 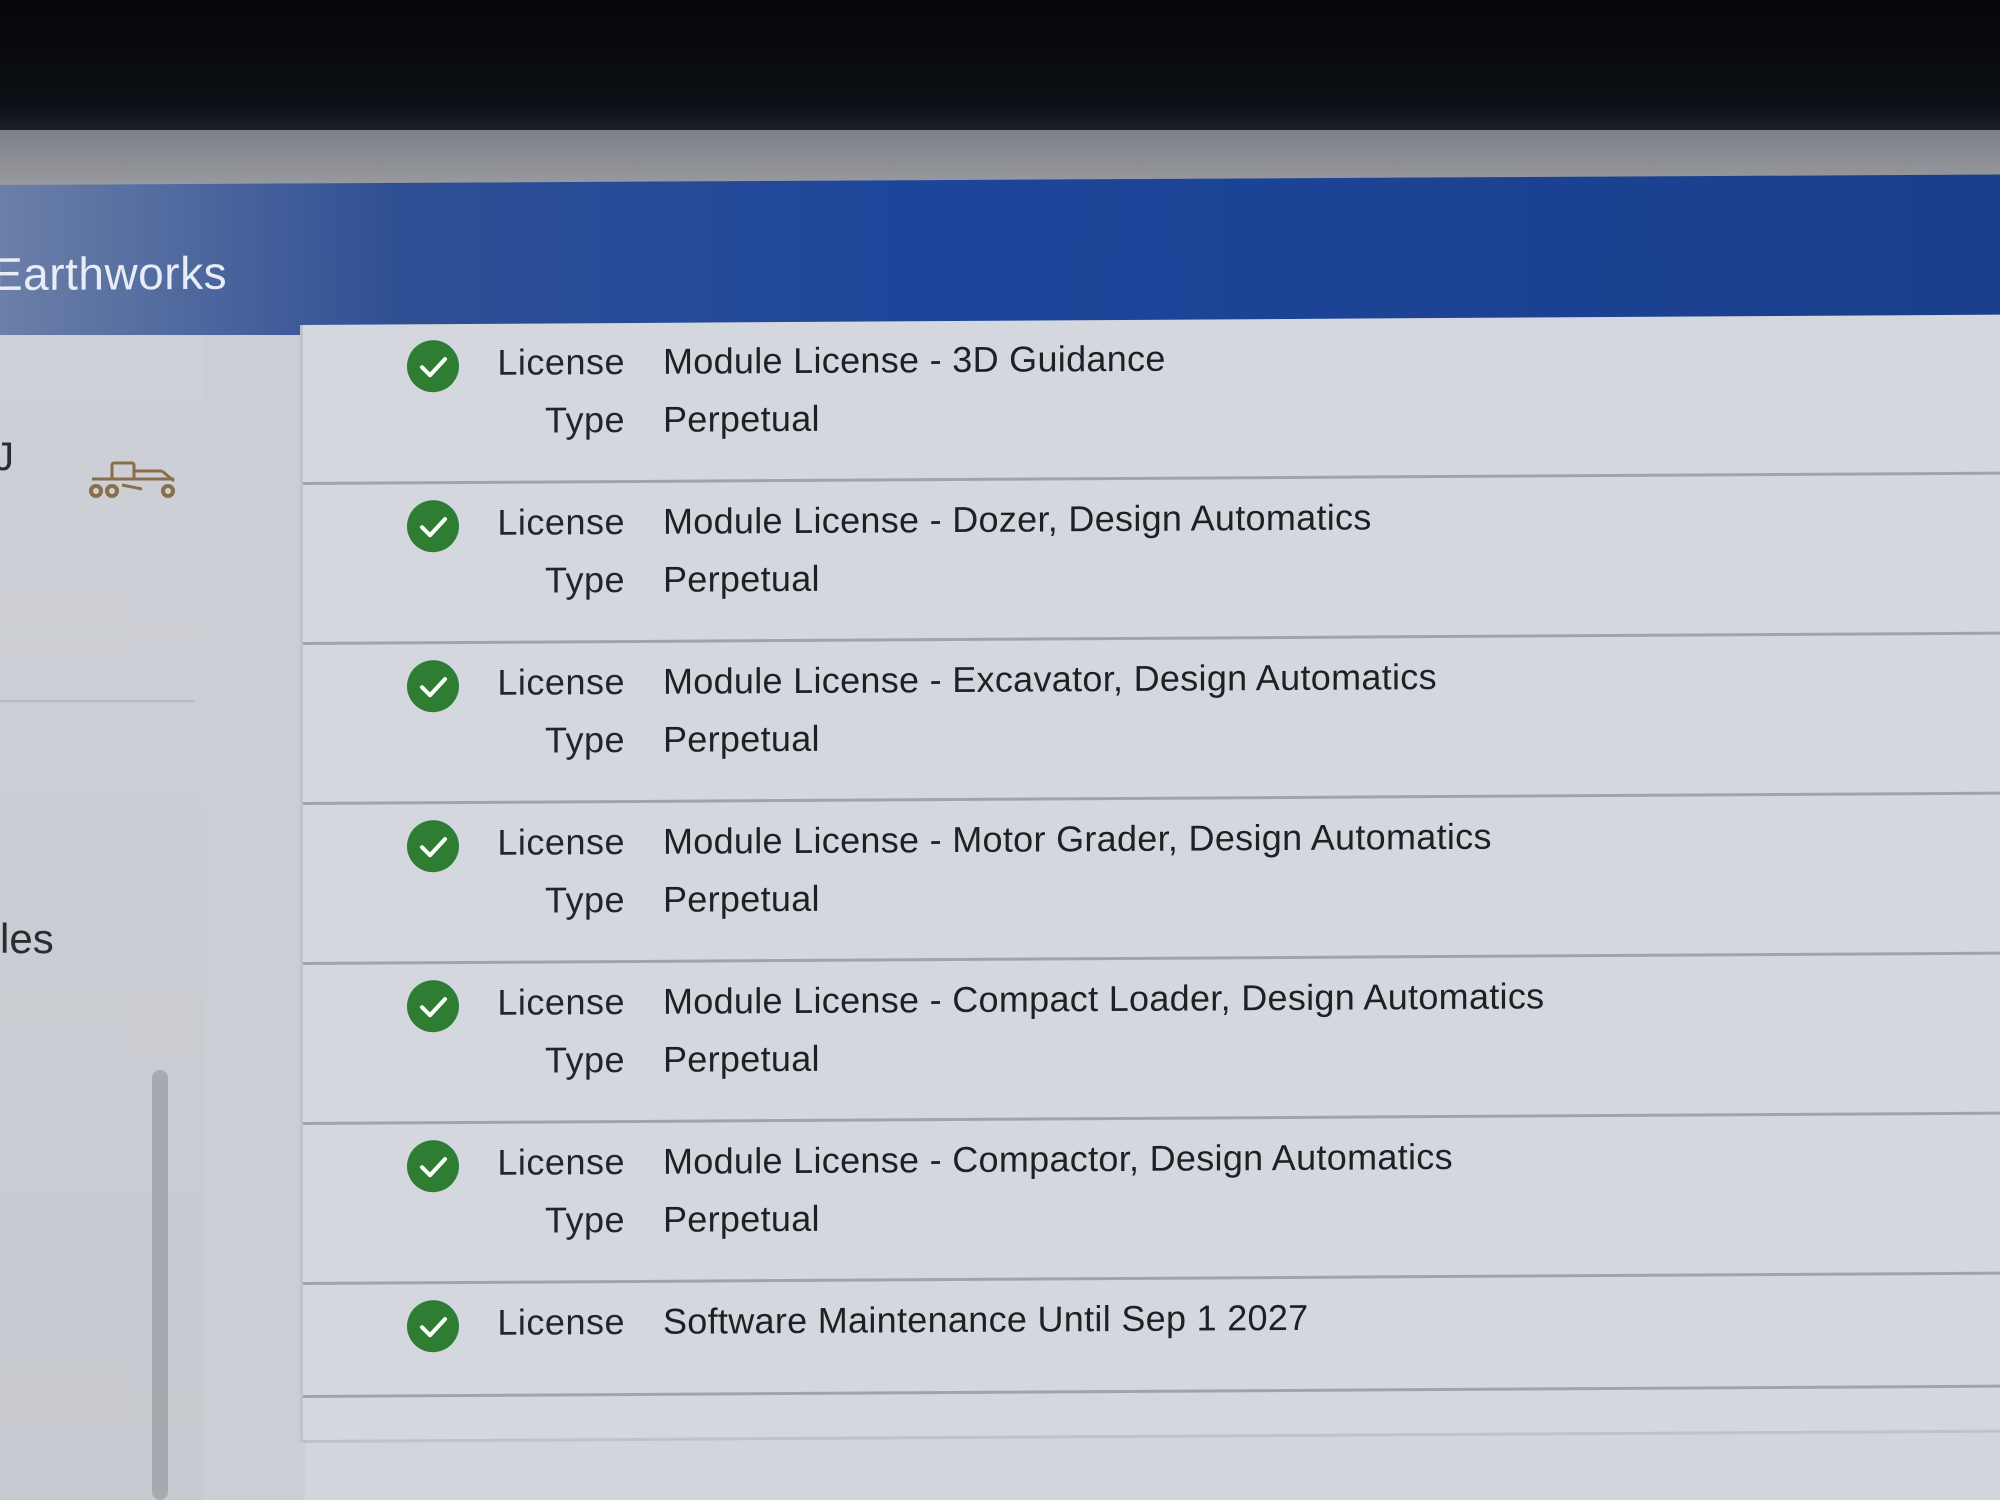 What do you see at coordinates (914, 359) in the screenshot?
I see `license-value: Module License - 3D Guidance` at bounding box center [914, 359].